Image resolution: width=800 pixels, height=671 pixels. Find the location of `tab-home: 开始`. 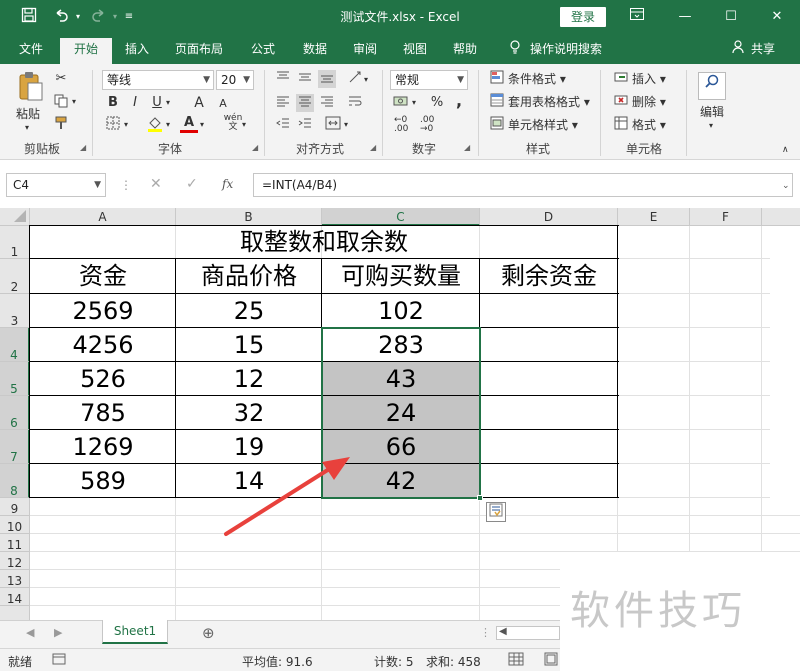

tab-home: 开始 is located at coordinates (86, 51).